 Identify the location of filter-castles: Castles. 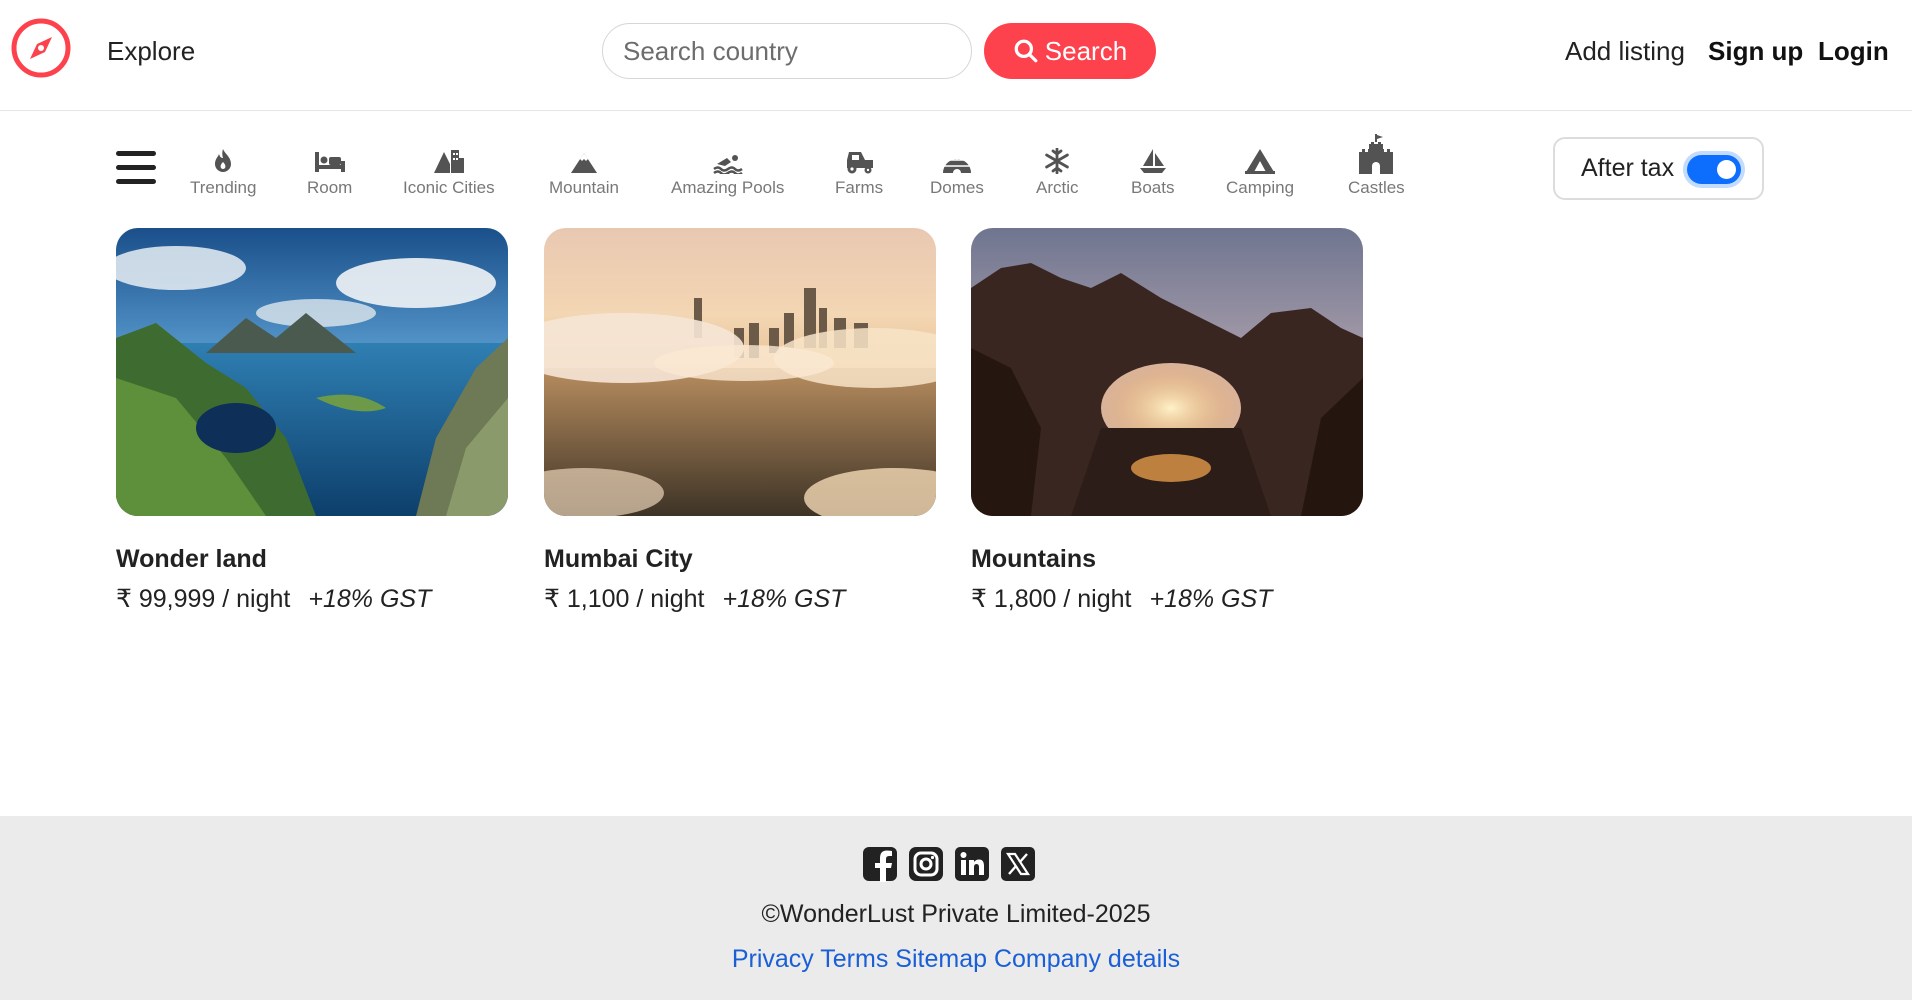
(1376, 166).